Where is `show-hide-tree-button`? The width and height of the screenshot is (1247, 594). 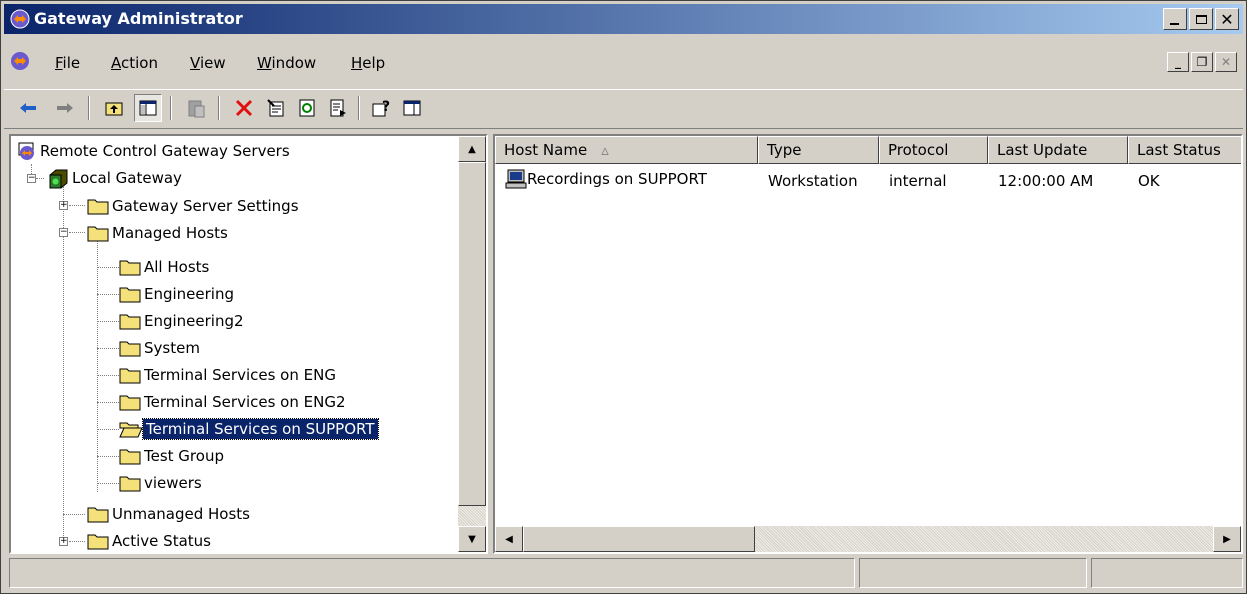 show-hide-tree-button is located at coordinates (148, 108).